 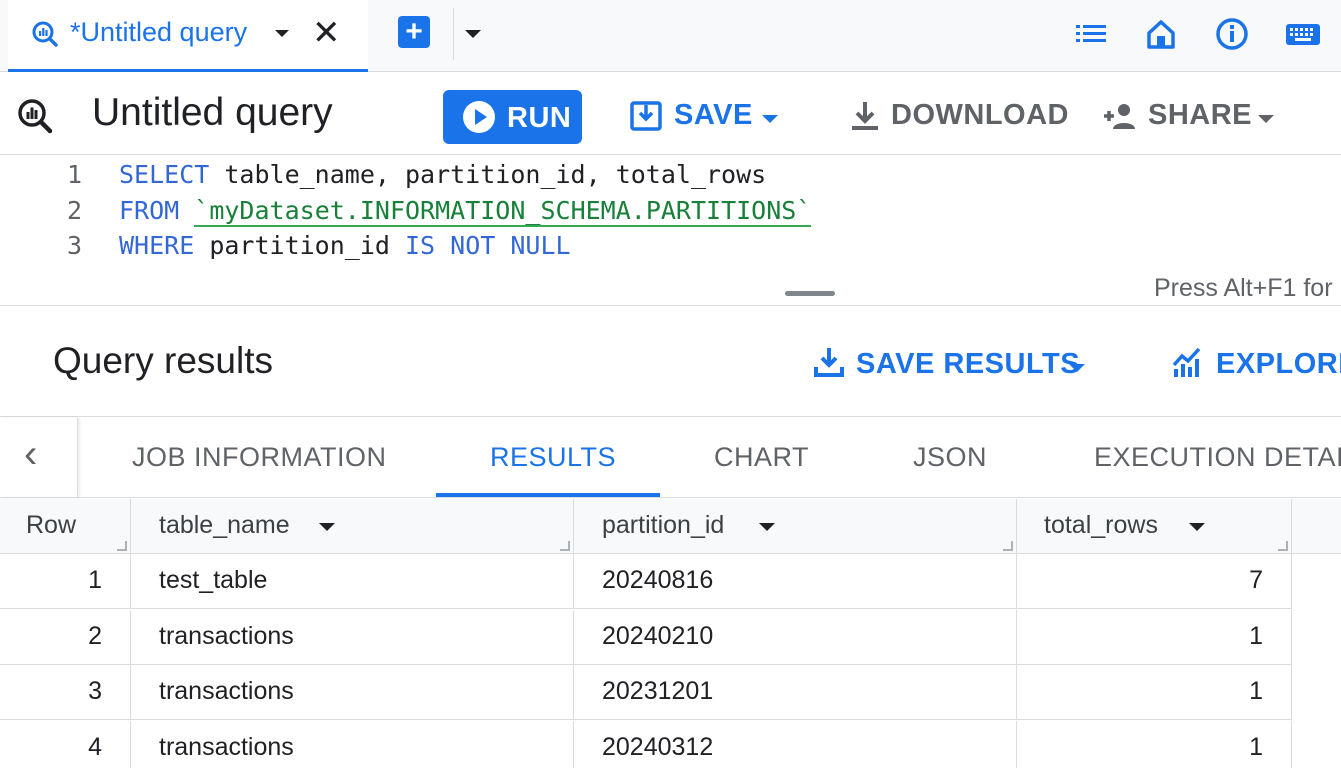 I want to click on tab-json: JSON, so click(x=950, y=457).